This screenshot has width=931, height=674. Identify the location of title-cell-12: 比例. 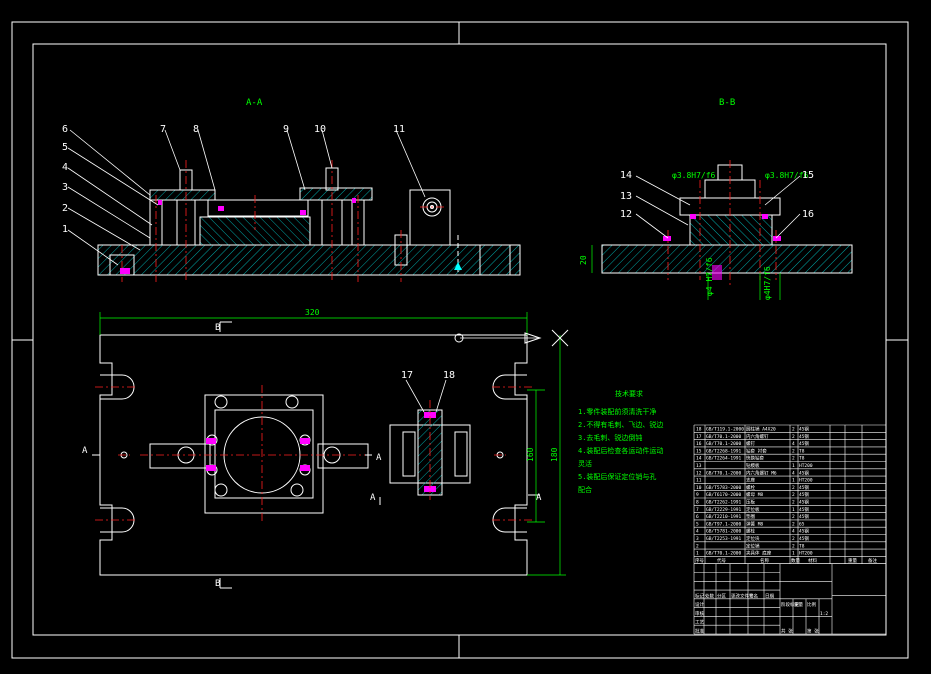
(811, 604).